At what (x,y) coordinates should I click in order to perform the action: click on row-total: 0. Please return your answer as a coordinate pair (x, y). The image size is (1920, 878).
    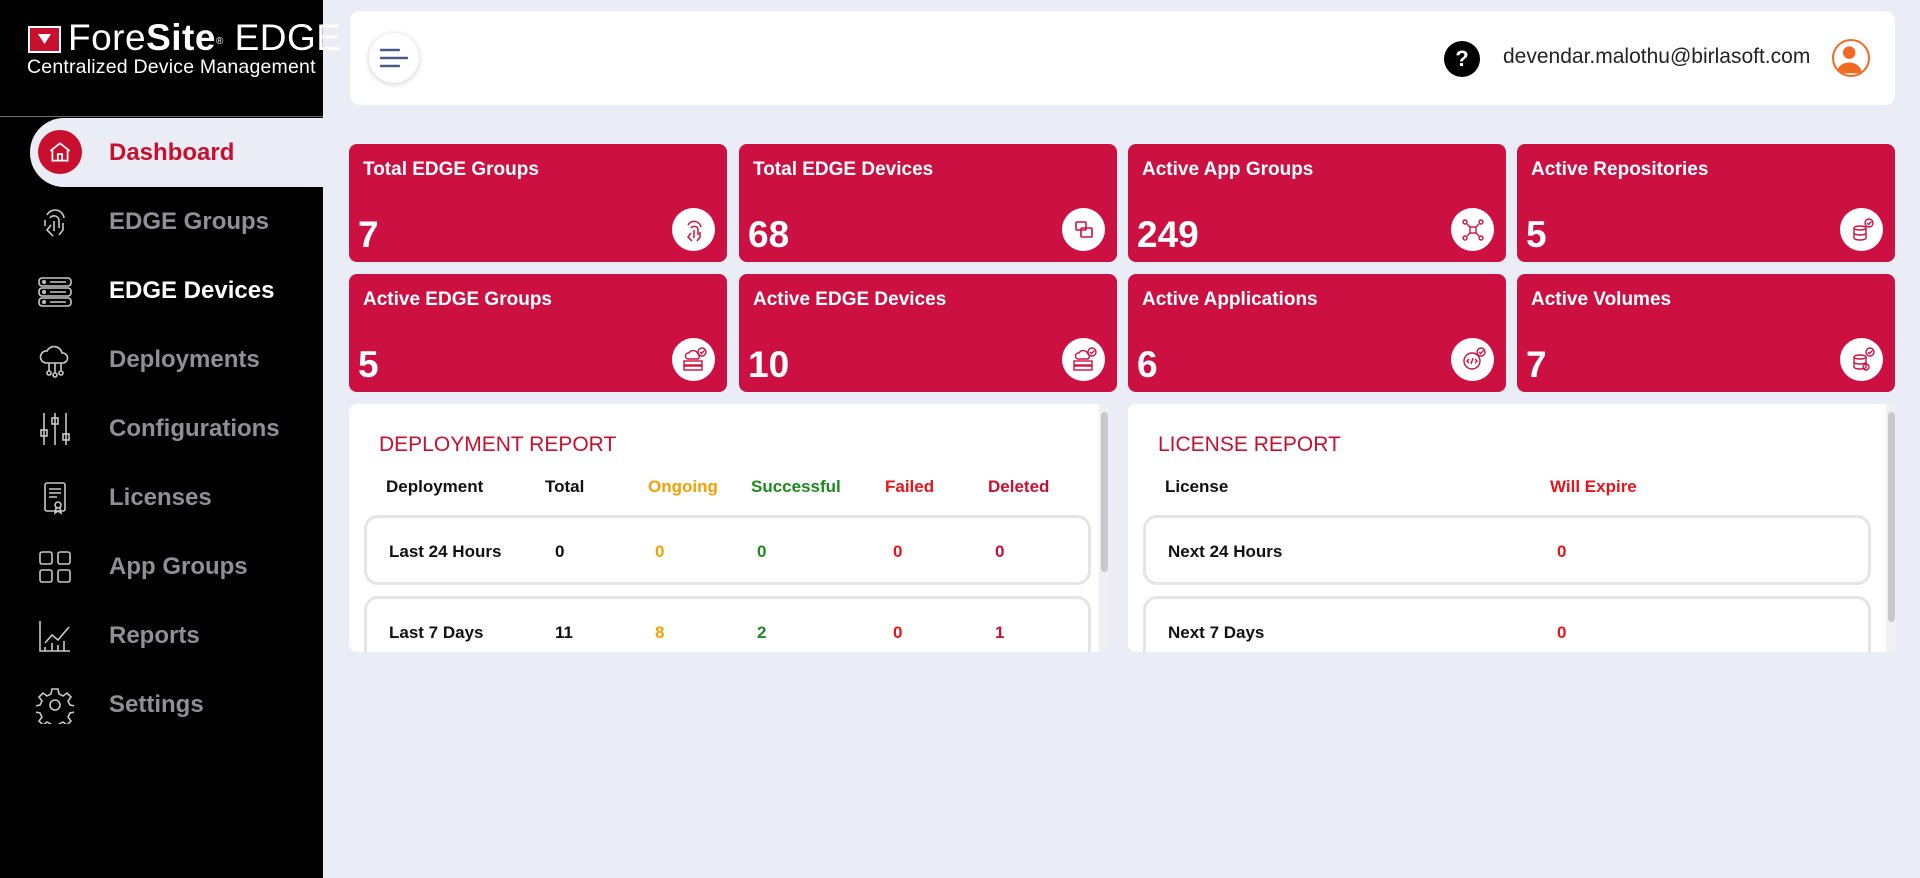
    Looking at the image, I should click on (560, 551).